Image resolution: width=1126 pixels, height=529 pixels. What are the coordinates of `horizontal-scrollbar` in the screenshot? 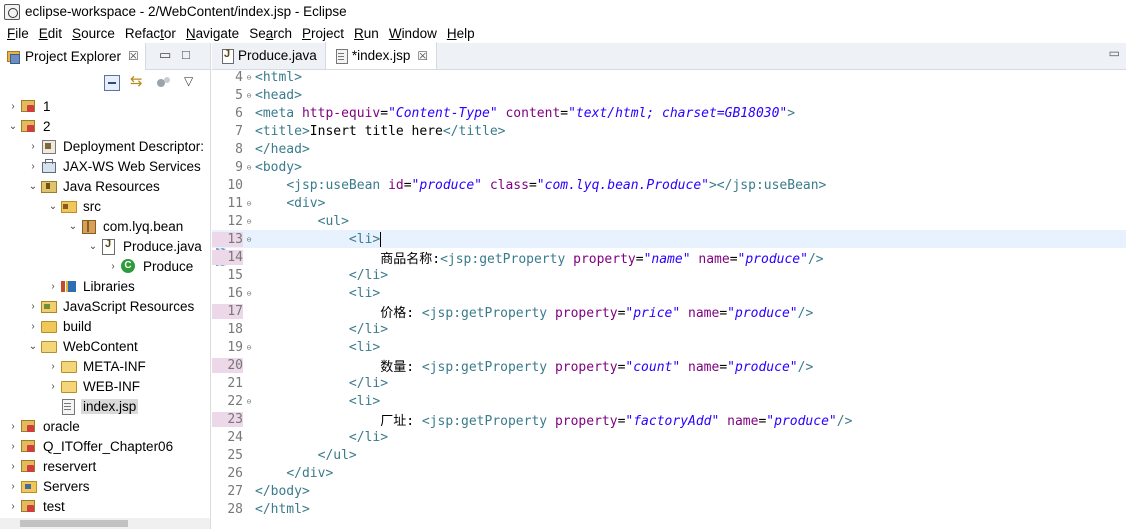 It's located at (105, 523).